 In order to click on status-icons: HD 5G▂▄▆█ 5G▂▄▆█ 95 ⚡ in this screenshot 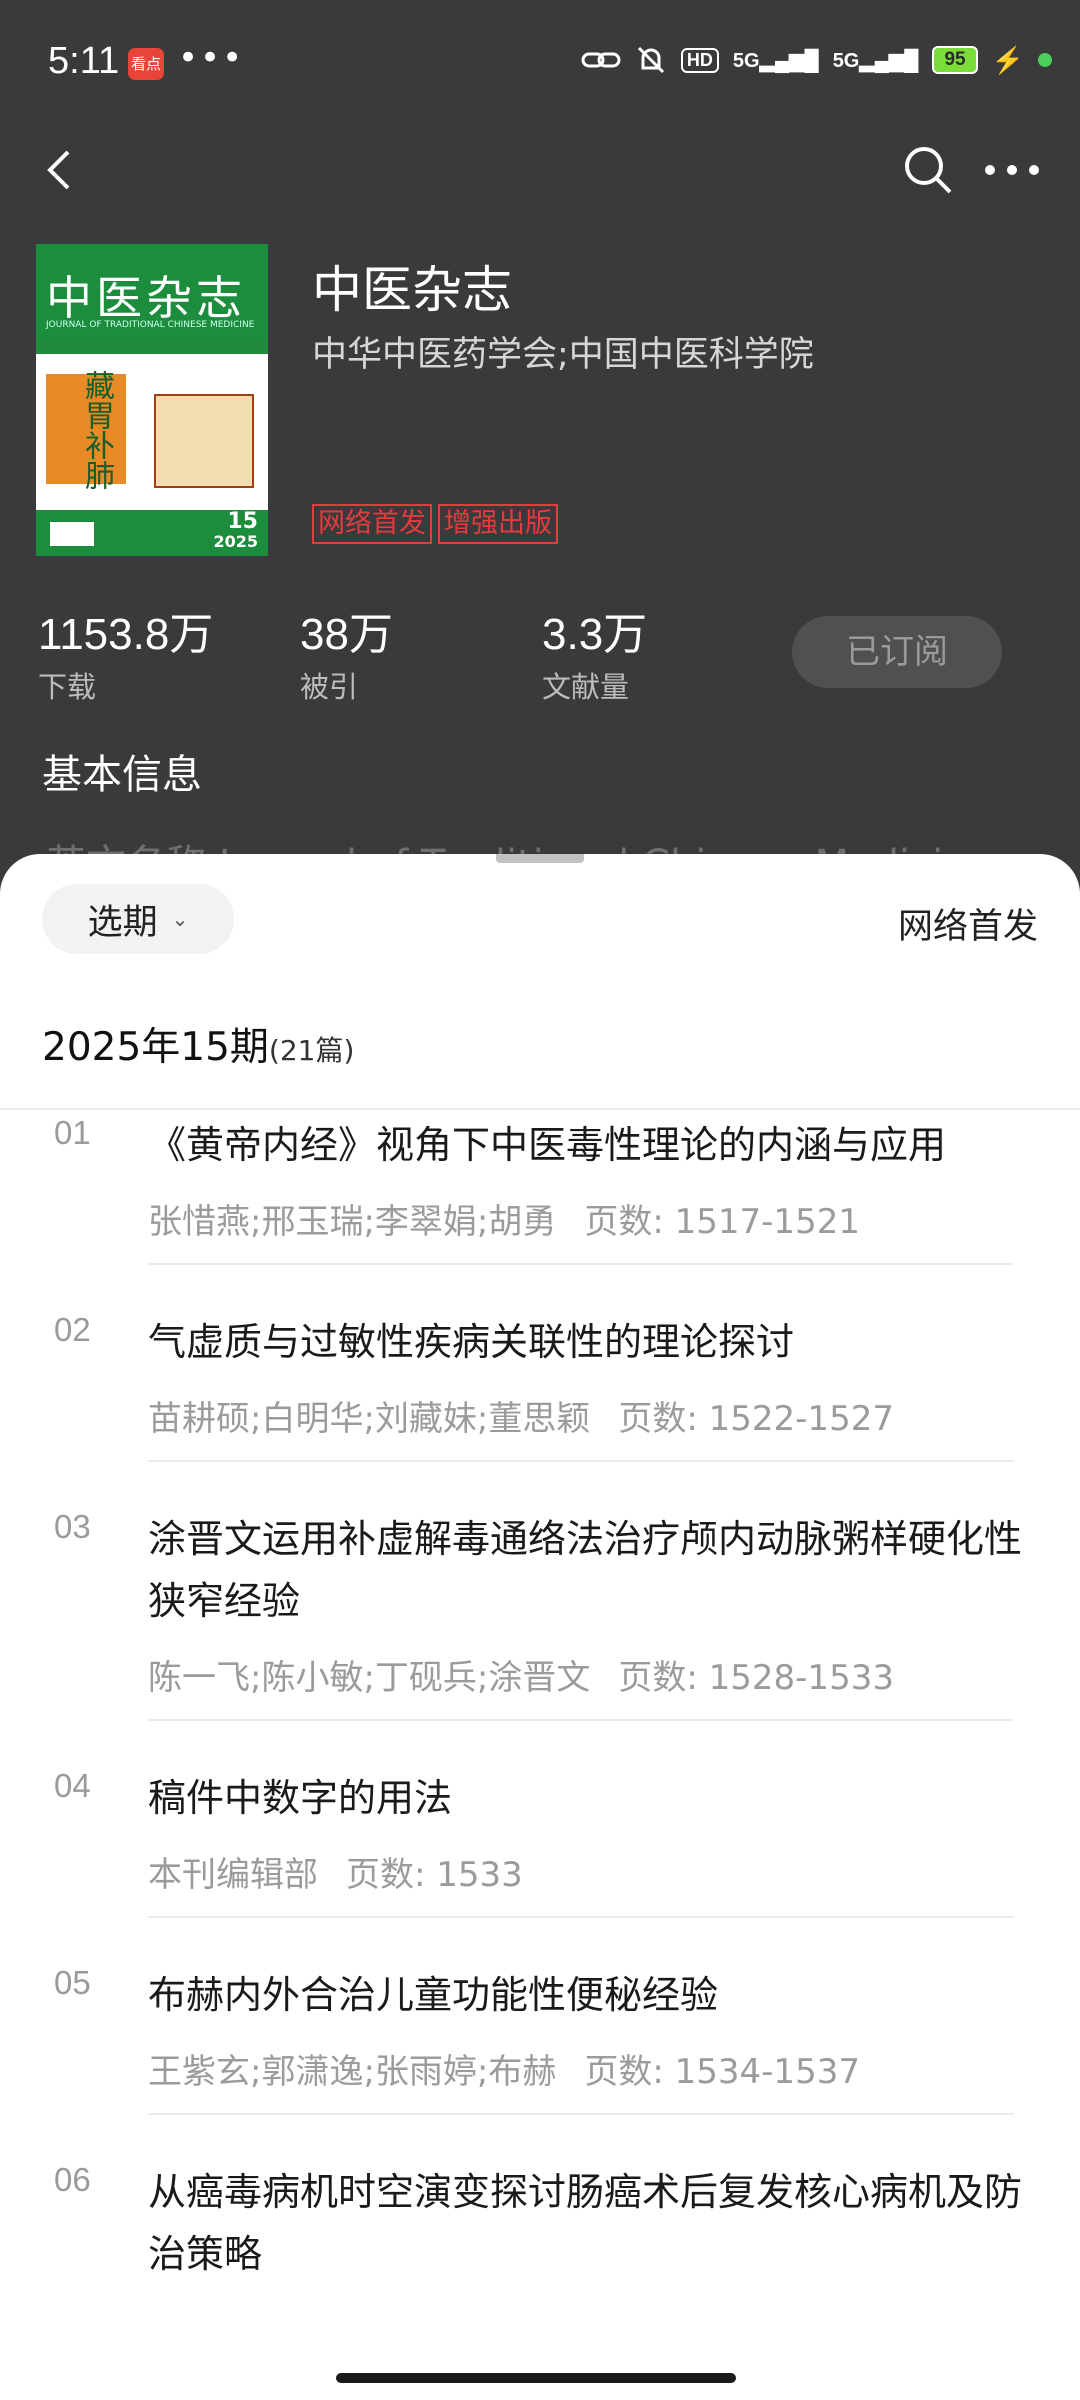, I will do `click(816, 60)`.